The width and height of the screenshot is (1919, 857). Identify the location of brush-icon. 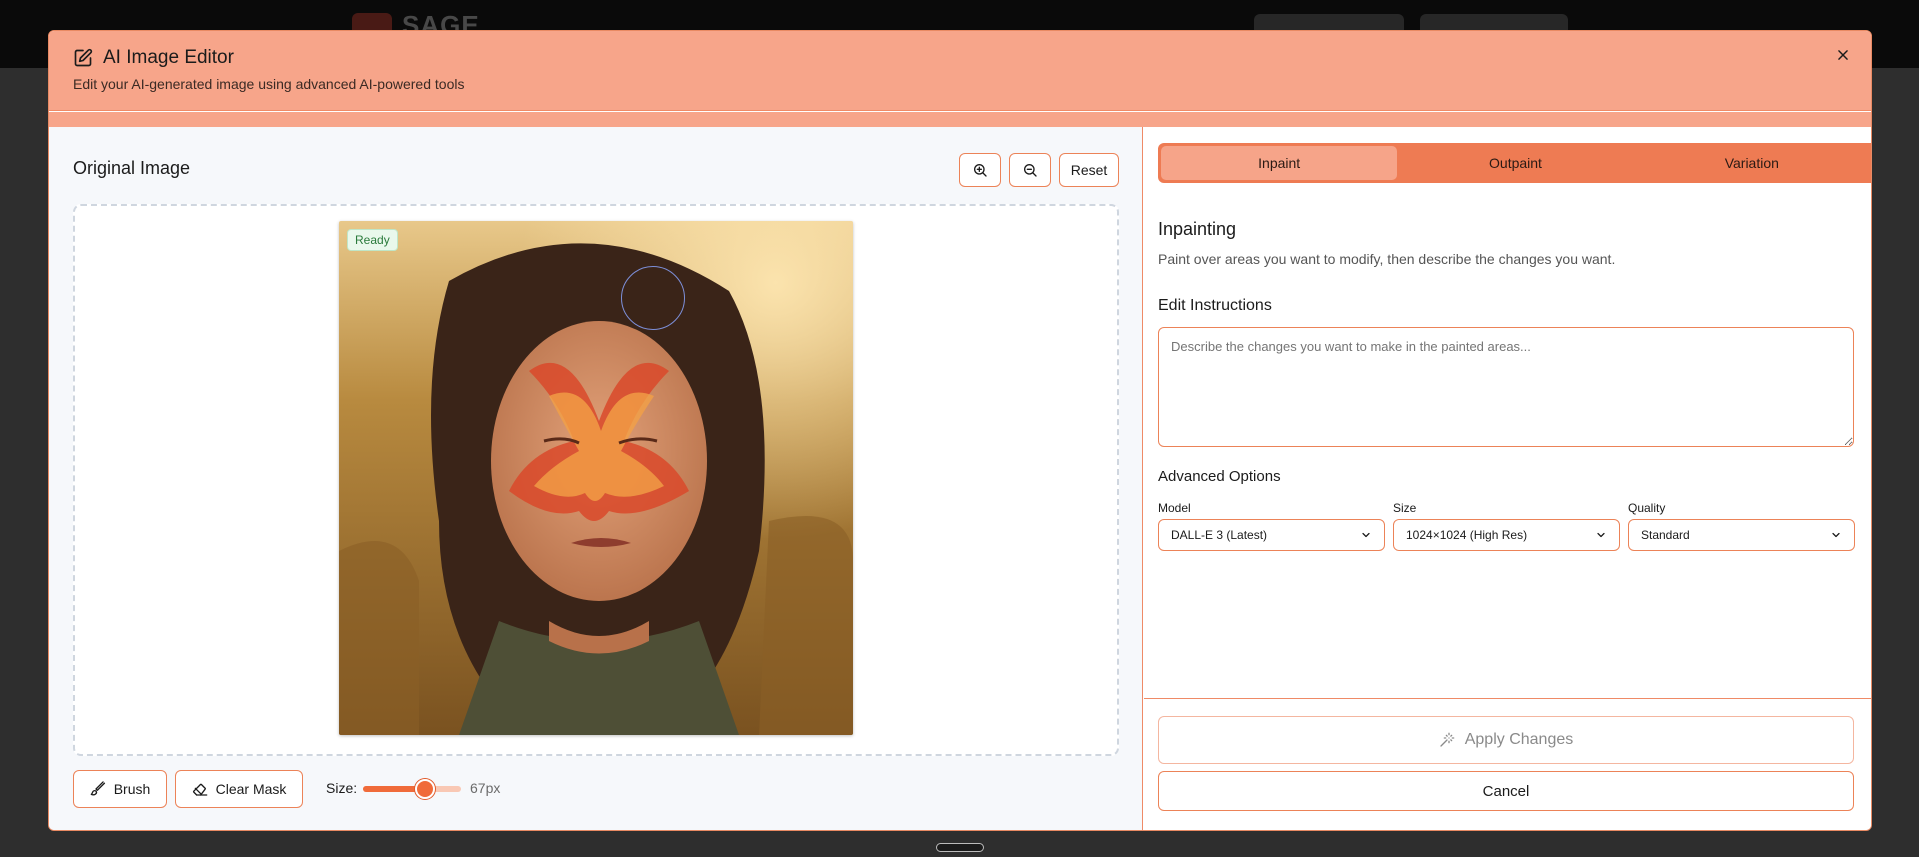
(97, 788).